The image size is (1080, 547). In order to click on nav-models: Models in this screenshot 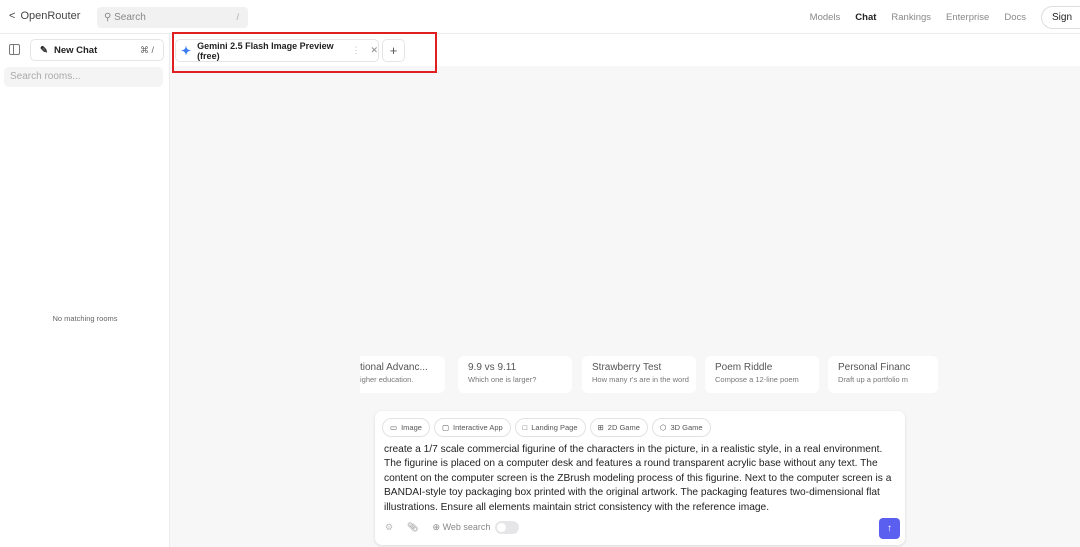, I will do `click(825, 17)`.